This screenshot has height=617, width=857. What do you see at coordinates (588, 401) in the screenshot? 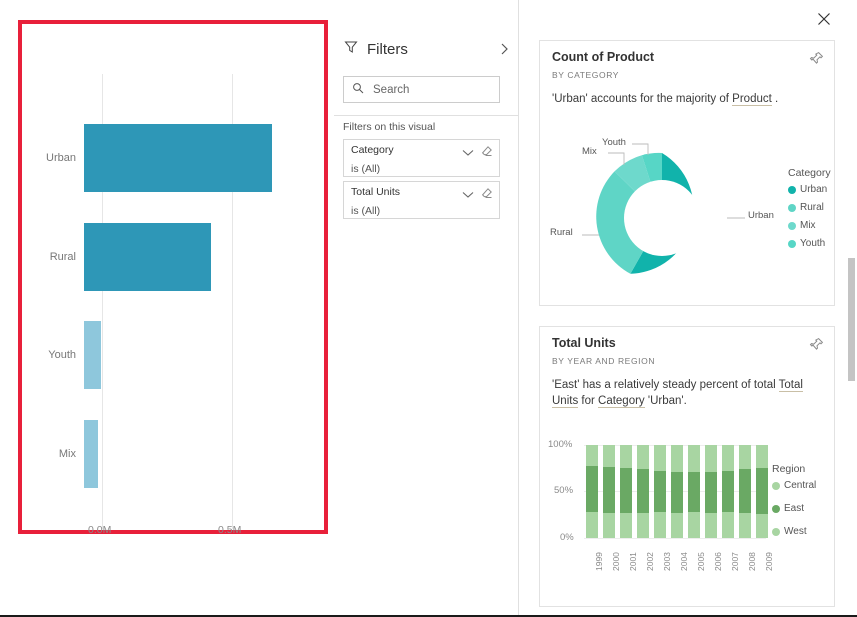
I see `desc-part: for` at bounding box center [588, 401].